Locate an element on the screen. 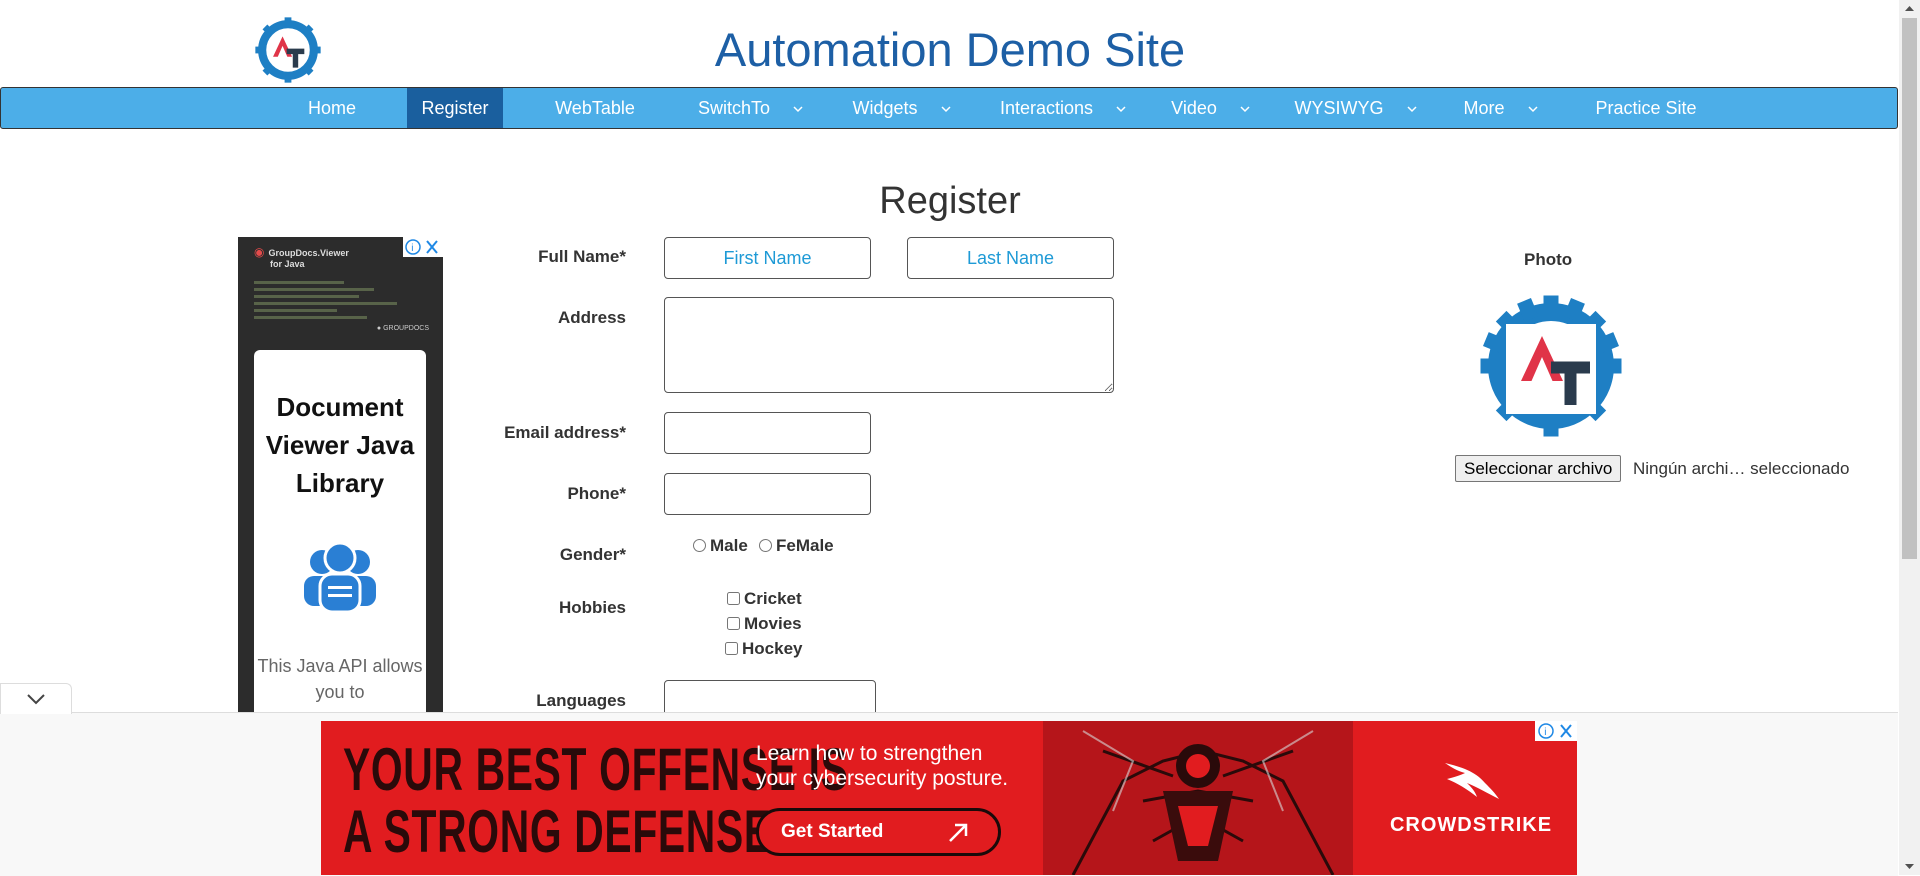  nav-home: Home is located at coordinates (332, 108).